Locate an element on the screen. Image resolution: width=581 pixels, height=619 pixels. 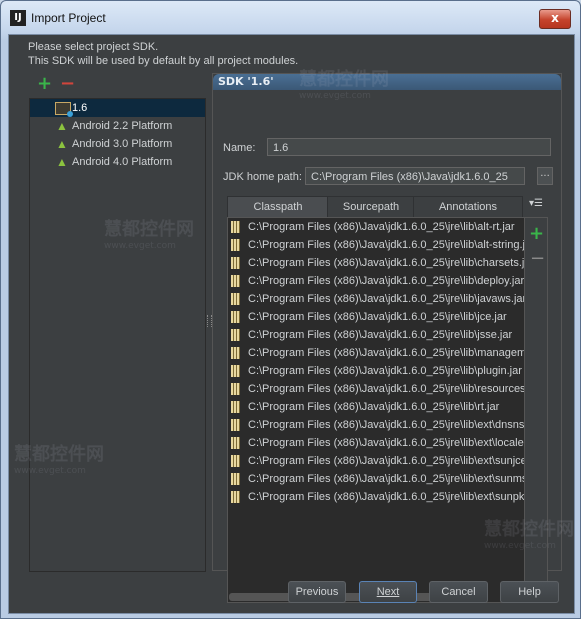
title-bar: IJ Import Project x is located at coordinates (290, 18).